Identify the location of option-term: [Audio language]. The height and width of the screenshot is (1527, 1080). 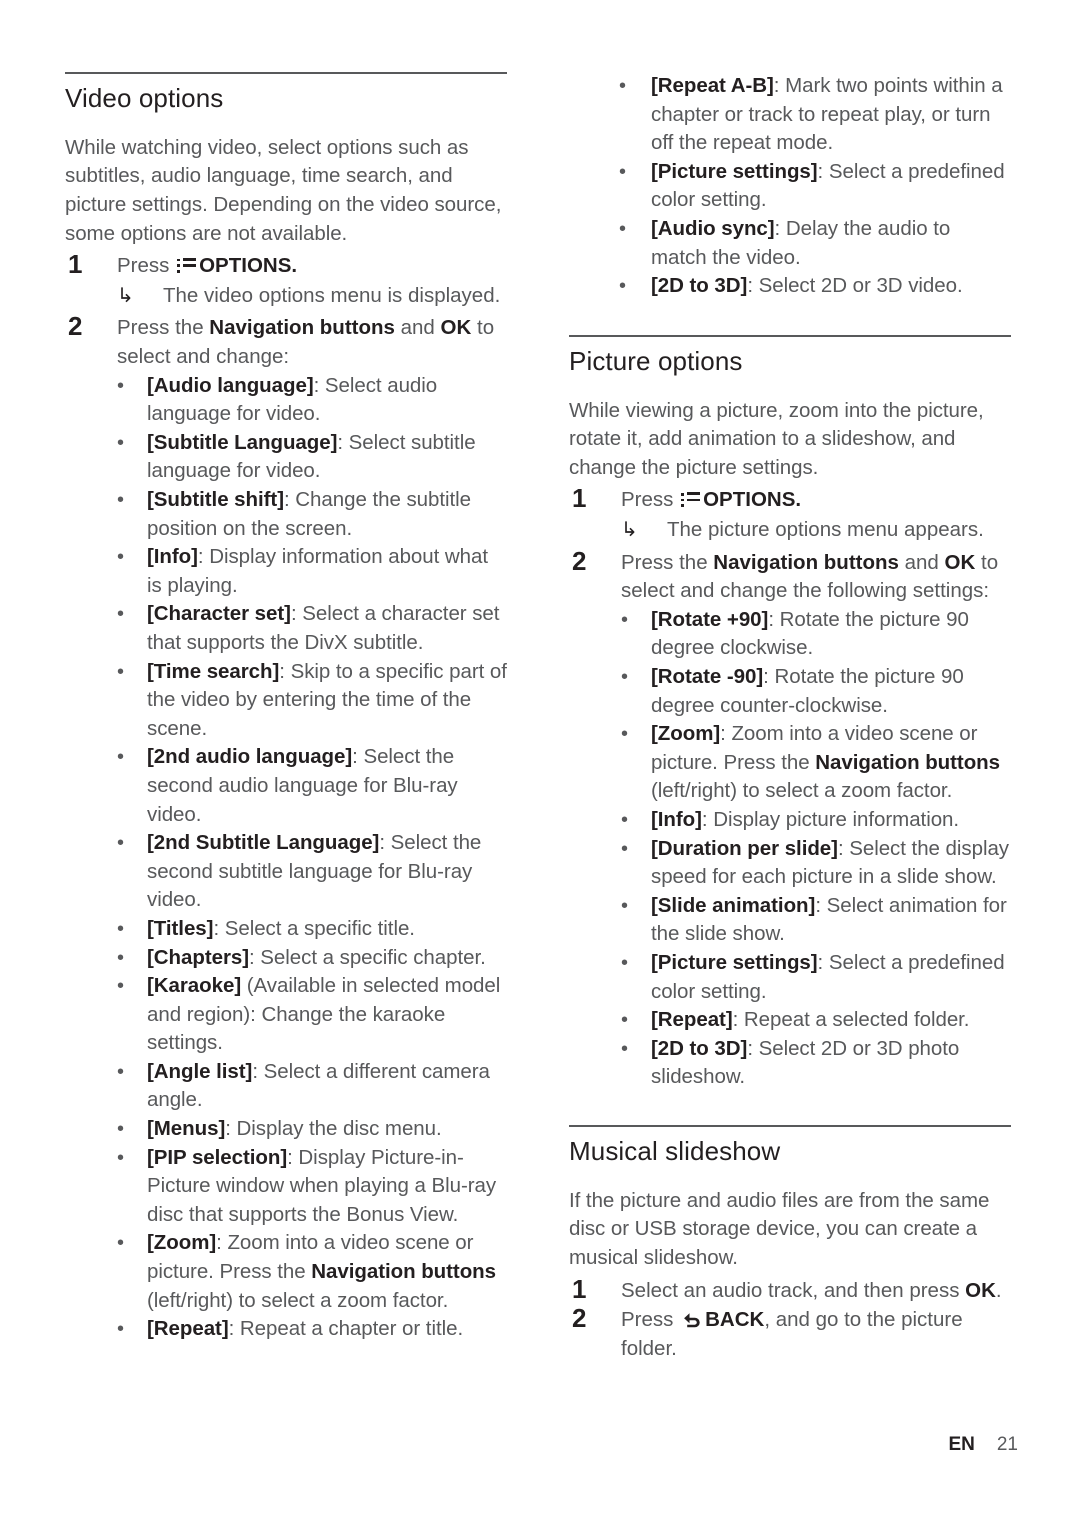
(230, 385).